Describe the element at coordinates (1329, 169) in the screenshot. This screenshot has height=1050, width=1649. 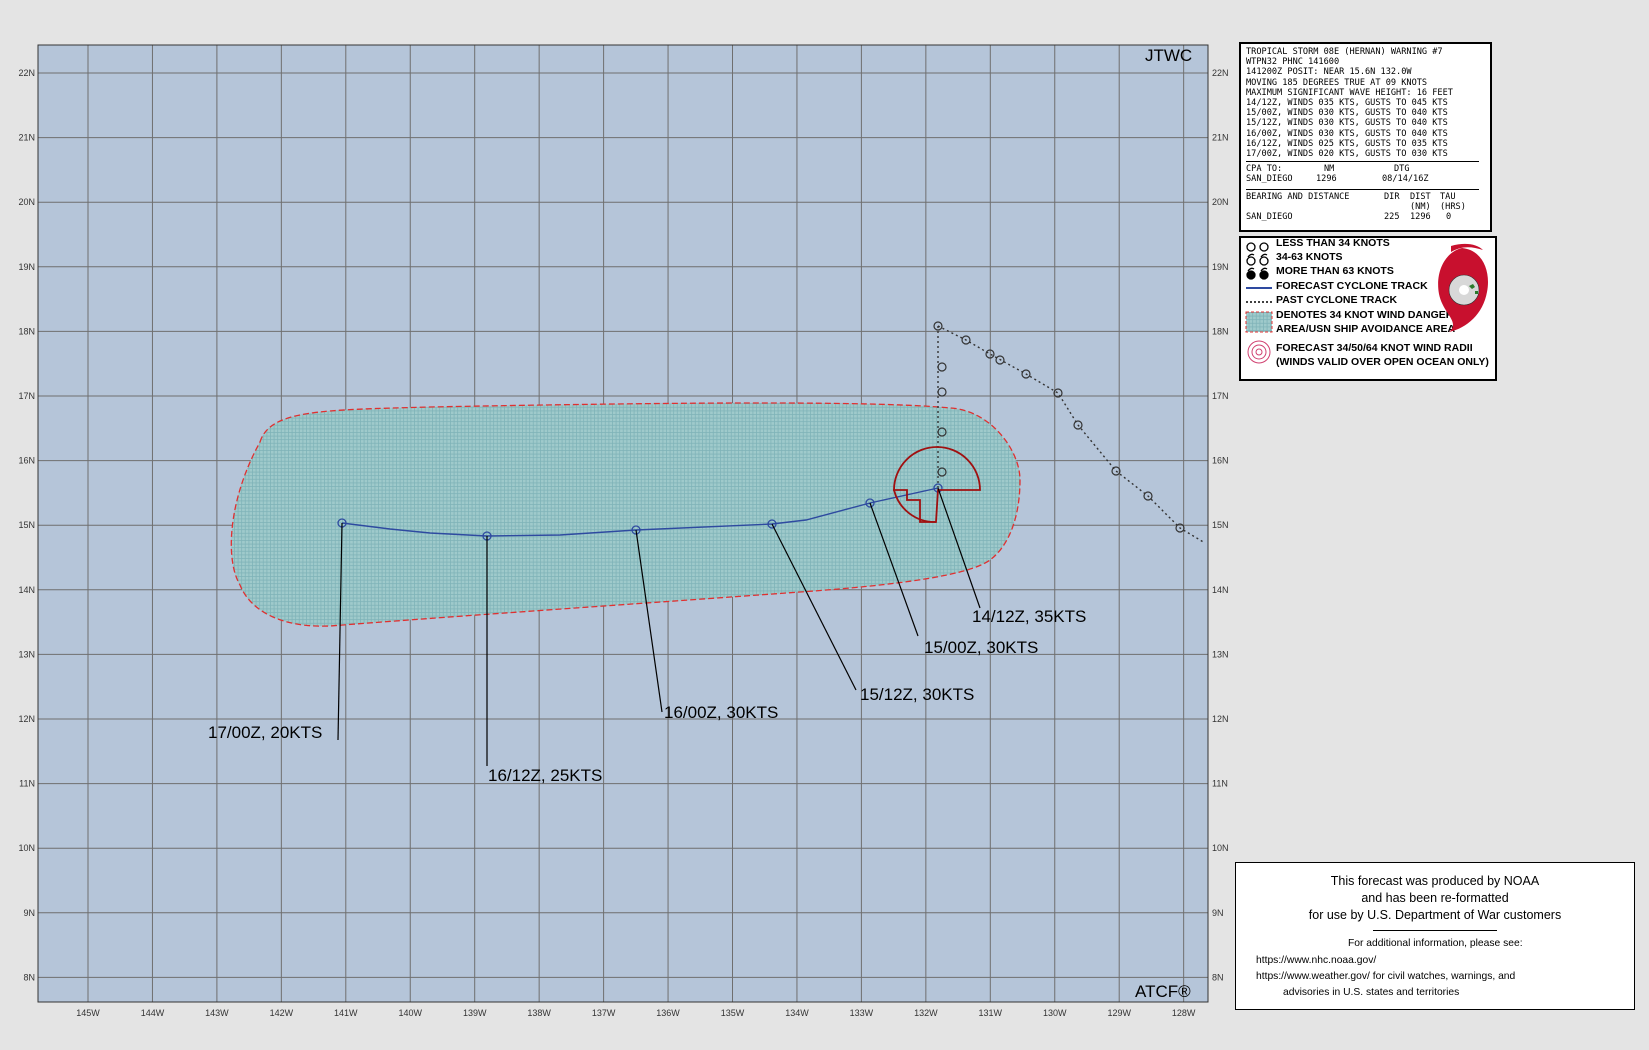
I see `cpa-nm-label: NM` at that location.